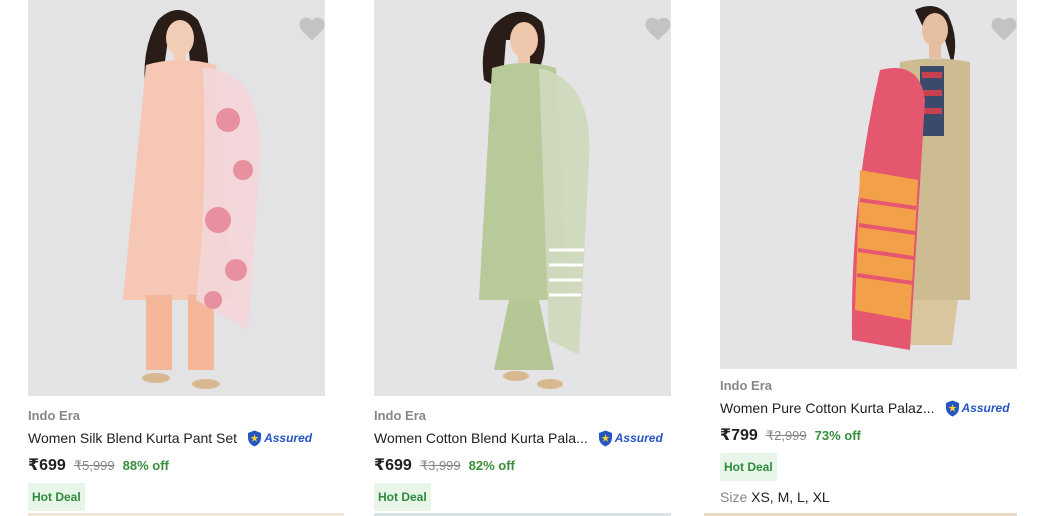 The width and height of the screenshot is (1041, 516). Describe the element at coordinates (94, 465) in the screenshot. I see `product-mrp: ₹5,999` at that location.